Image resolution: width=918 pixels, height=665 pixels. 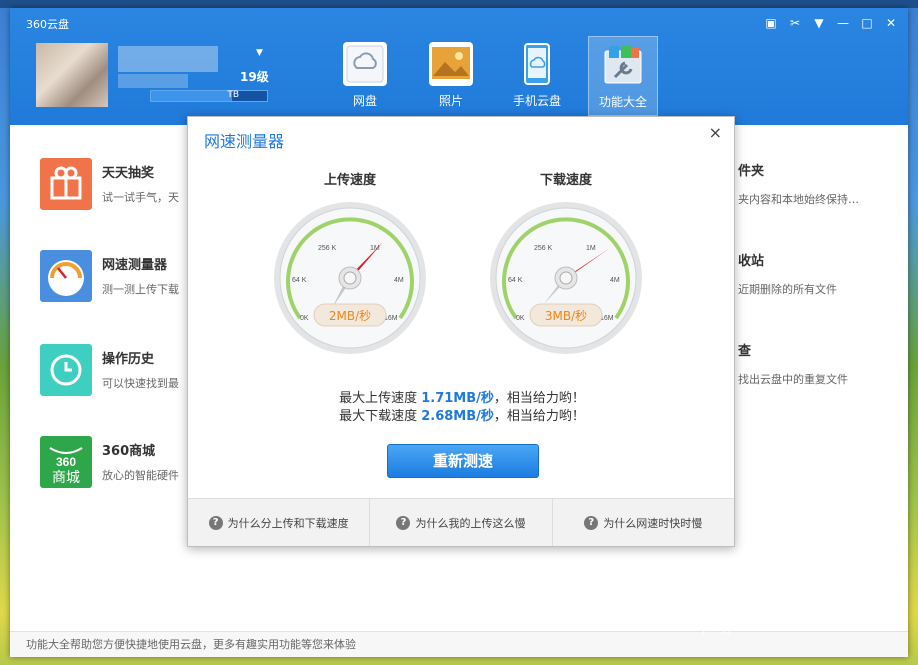 I want to click on close-icon: ×, so click(x=715, y=132).